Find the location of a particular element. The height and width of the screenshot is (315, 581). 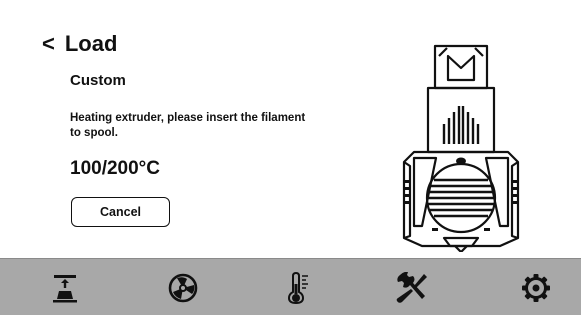

nav-fan-button is located at coordinates (183, 287).